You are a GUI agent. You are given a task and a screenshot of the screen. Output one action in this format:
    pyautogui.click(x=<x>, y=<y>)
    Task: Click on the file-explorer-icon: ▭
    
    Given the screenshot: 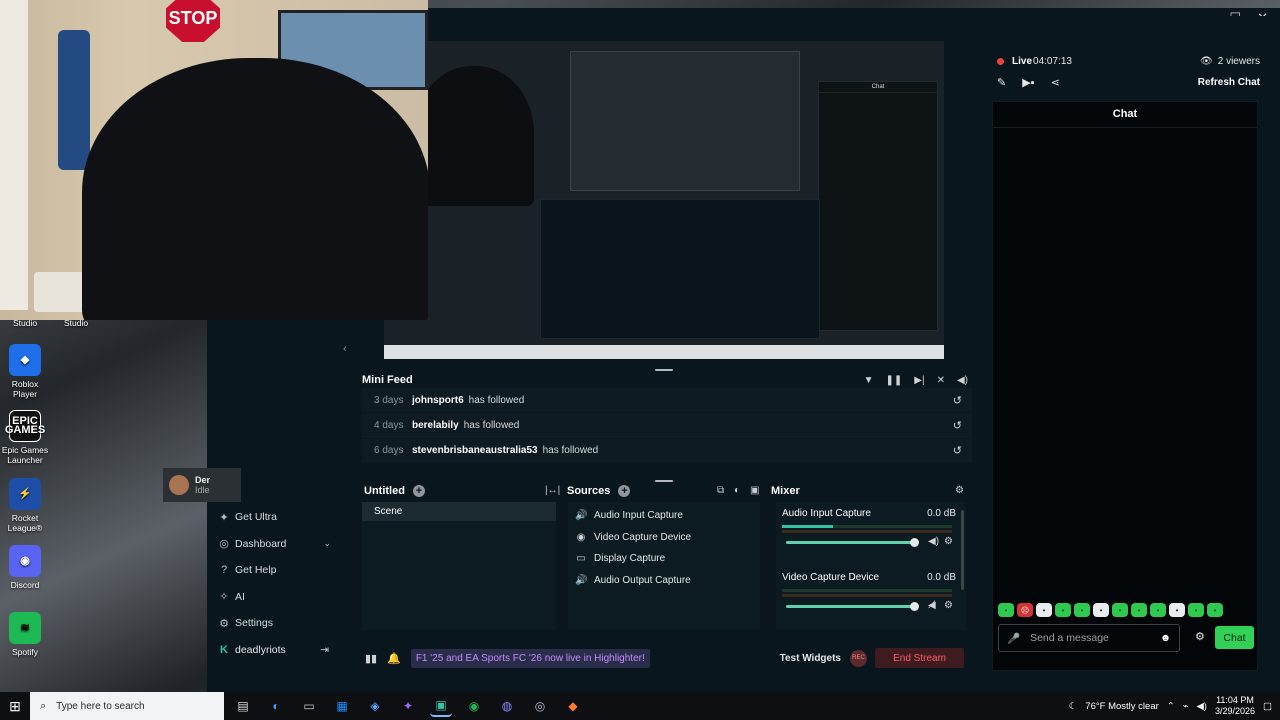 What is the action you would take?
    pyautogui.click(x=309, y=706)
    